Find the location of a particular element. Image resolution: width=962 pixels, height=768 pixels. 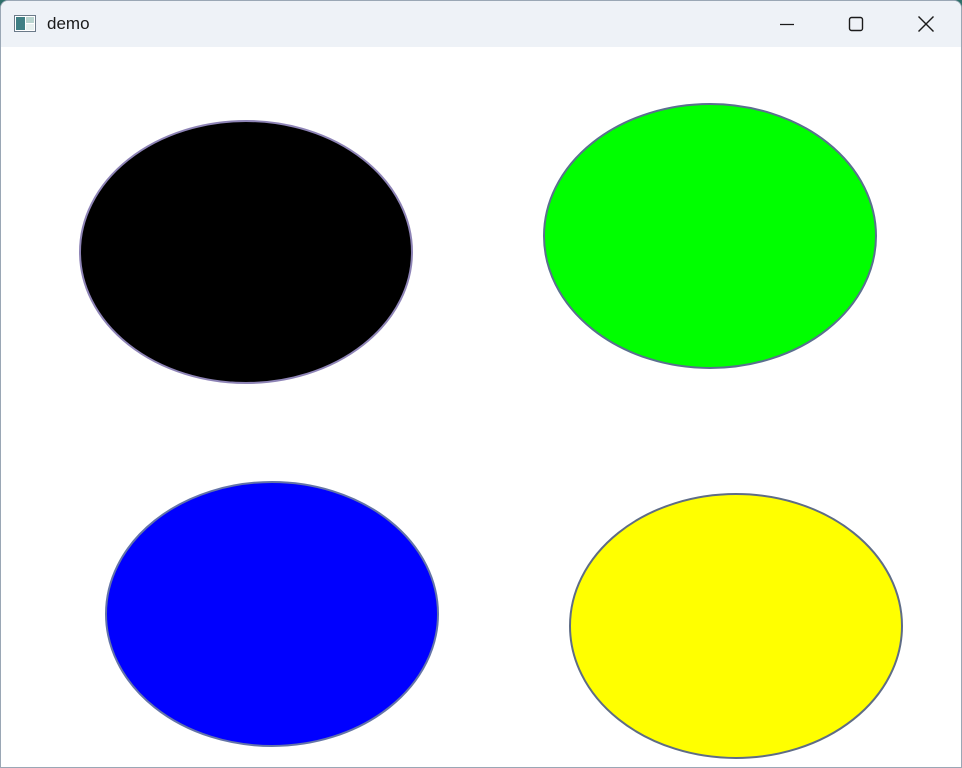

minimize-button is located at coordinates (787, 24).